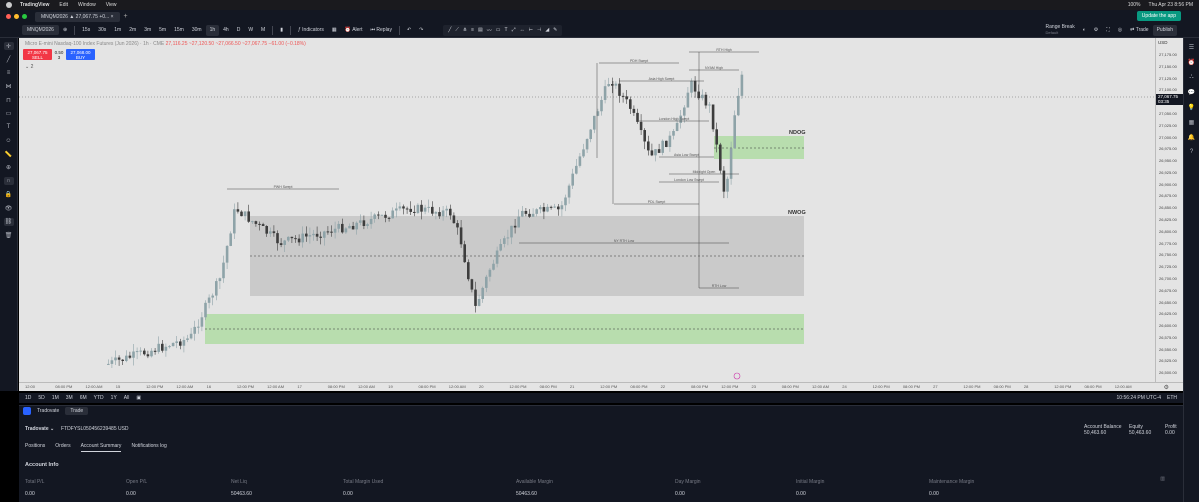 The image size is (1199, 502). I want to click on alerts-icon: ⏰, so click(1191, 63).